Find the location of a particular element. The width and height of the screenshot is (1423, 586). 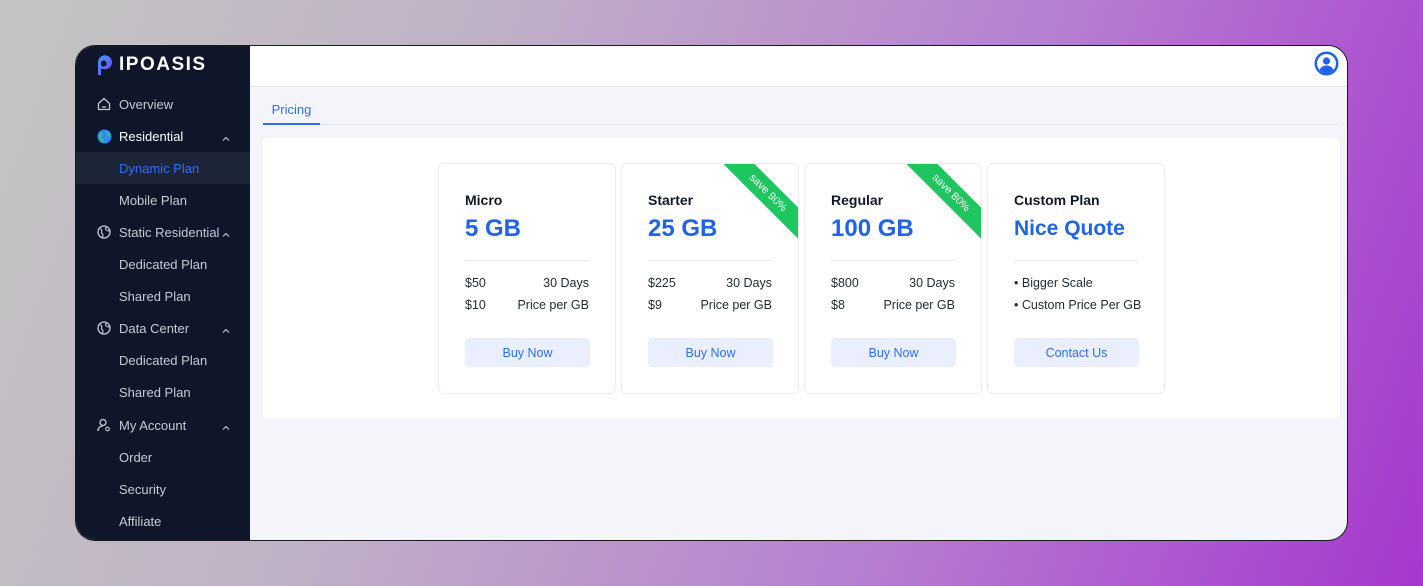

brand-logo: IPOASIS is located at coordinates (149, 65).